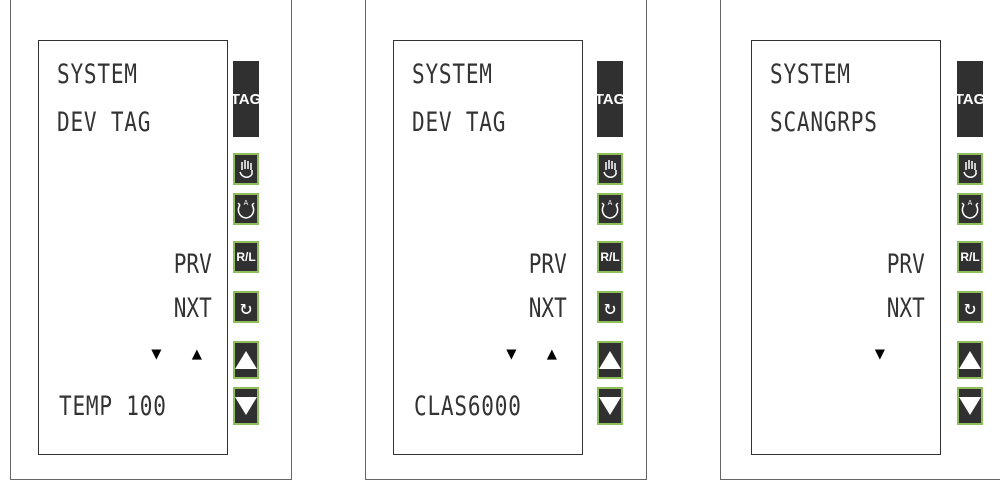  Describe the element at coordinates (113, 406) in the screenshot. I see `lcd-bottom-line: TEMP 100` at that location.